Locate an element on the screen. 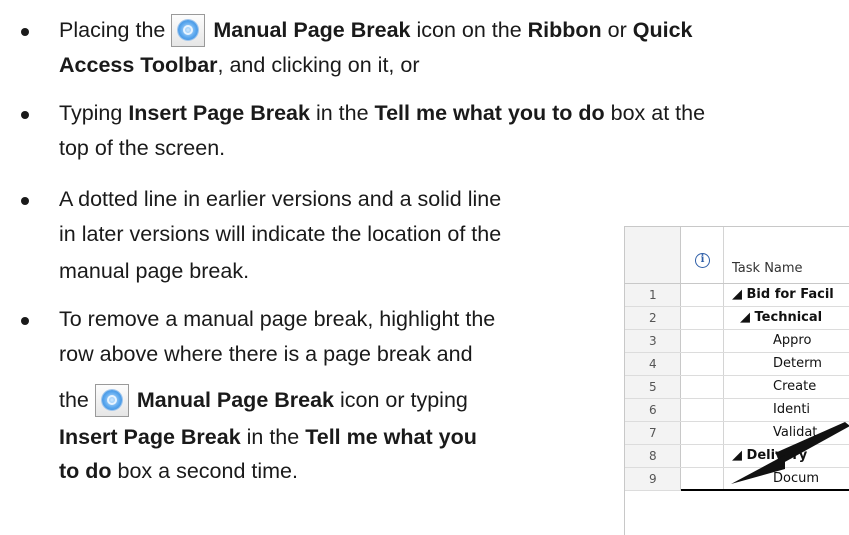  text: Tell me what you to do is located at coordinates (489, 113).